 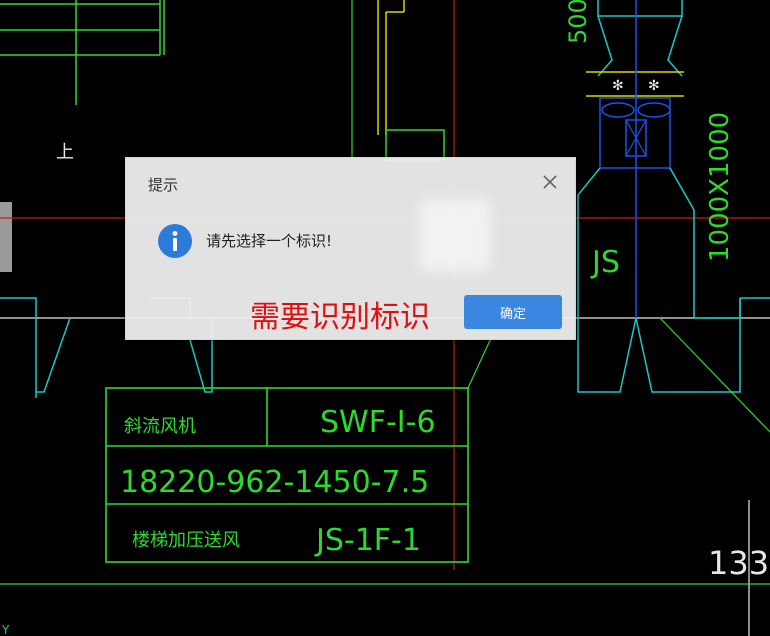 What do you see at coordinates (605, 262) in the screenshot?
I see `label-js: JS` at bounding box center [605, 262].